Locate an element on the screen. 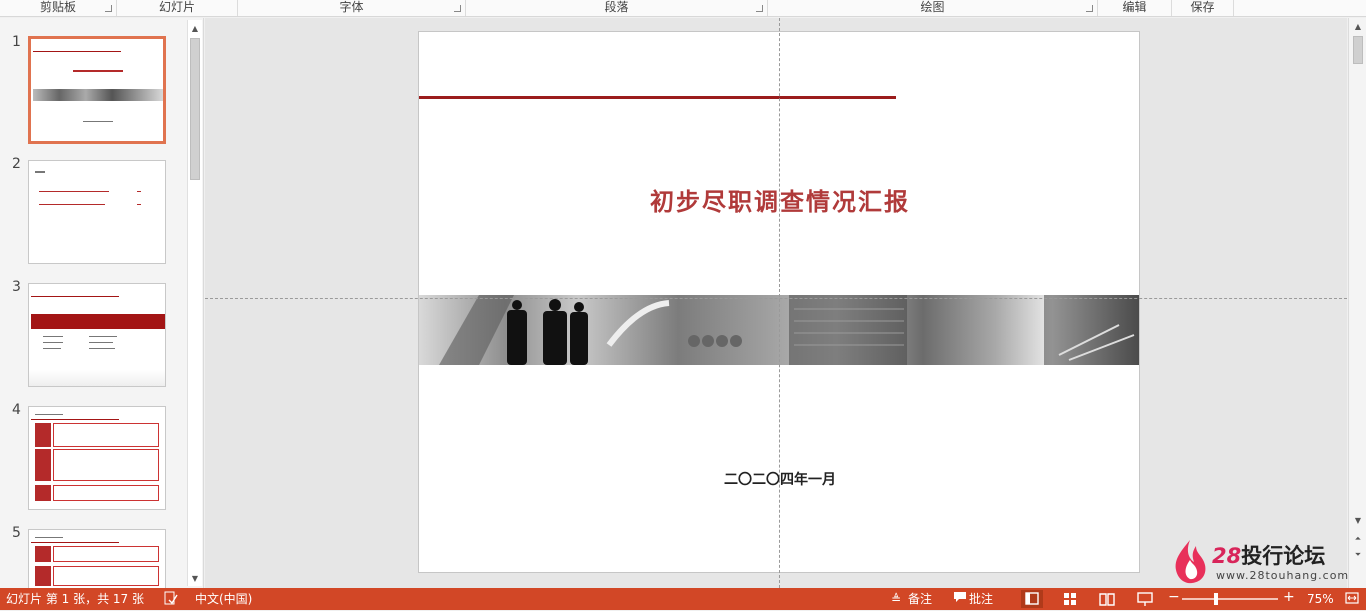 Image resolution: width=1366 pixels, height=611 pixels. zoom-level: 75% is located at coordinates (1320, 599).